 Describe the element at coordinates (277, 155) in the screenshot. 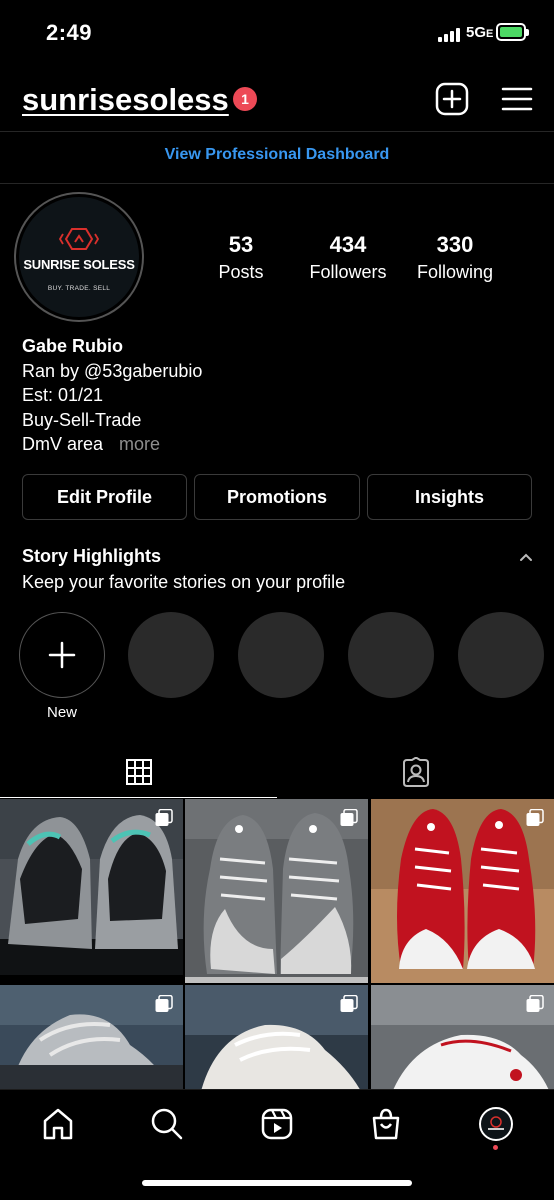

I see `professional-dashboard-link: View Professional Dashboard` at that location.